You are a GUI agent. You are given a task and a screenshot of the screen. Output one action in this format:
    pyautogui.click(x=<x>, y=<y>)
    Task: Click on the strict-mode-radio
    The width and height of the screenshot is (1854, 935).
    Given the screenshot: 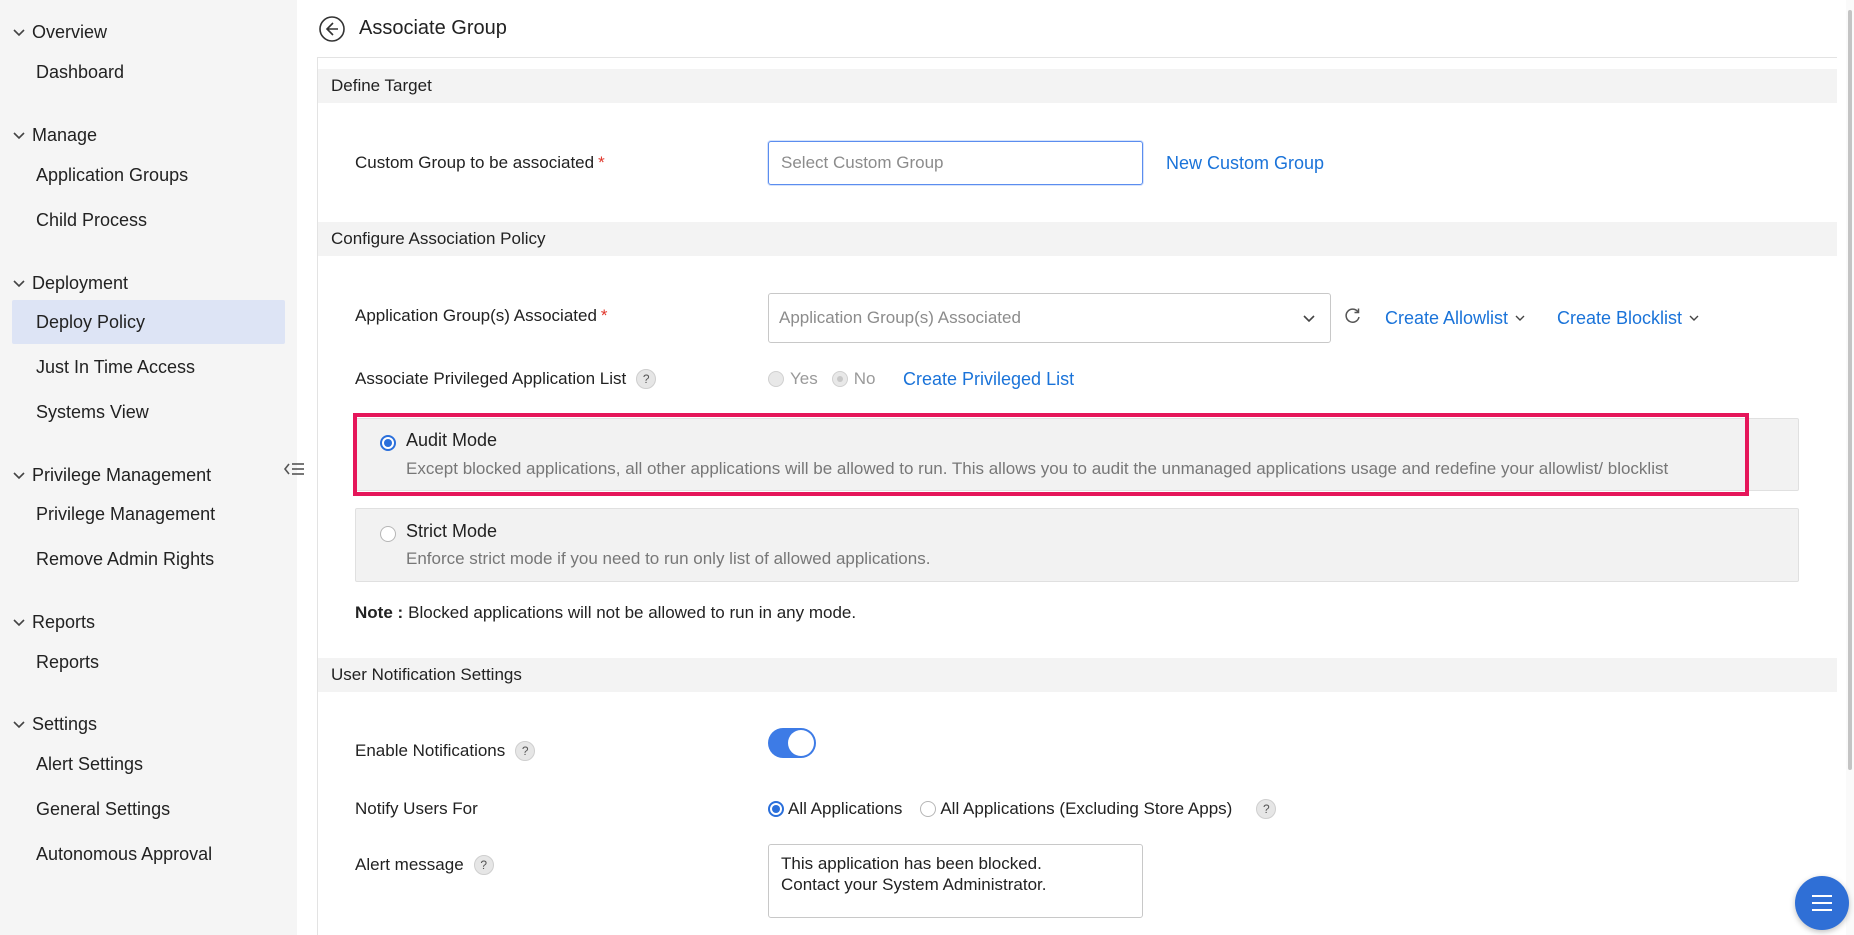 What is the action you would take?
    pyautogui.click(x=388, y=534)
    